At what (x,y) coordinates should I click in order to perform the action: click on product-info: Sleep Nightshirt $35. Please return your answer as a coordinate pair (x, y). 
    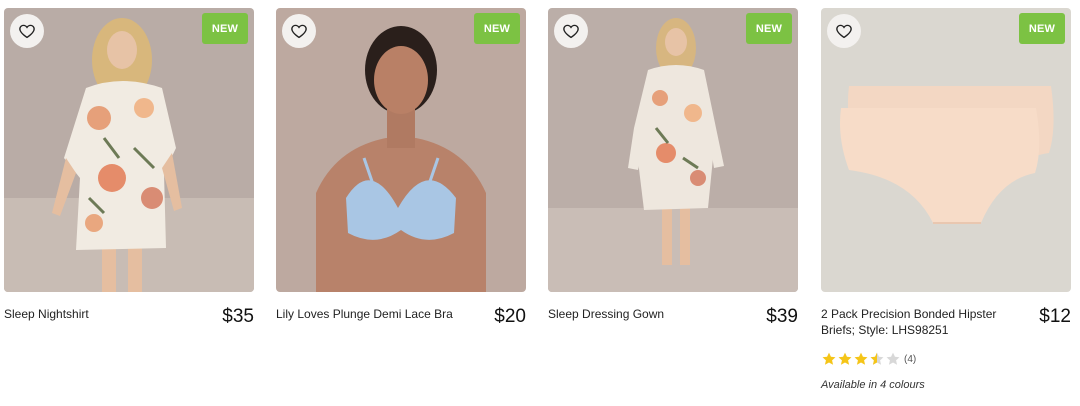
    Looking at the image, I should click on (129, 316).